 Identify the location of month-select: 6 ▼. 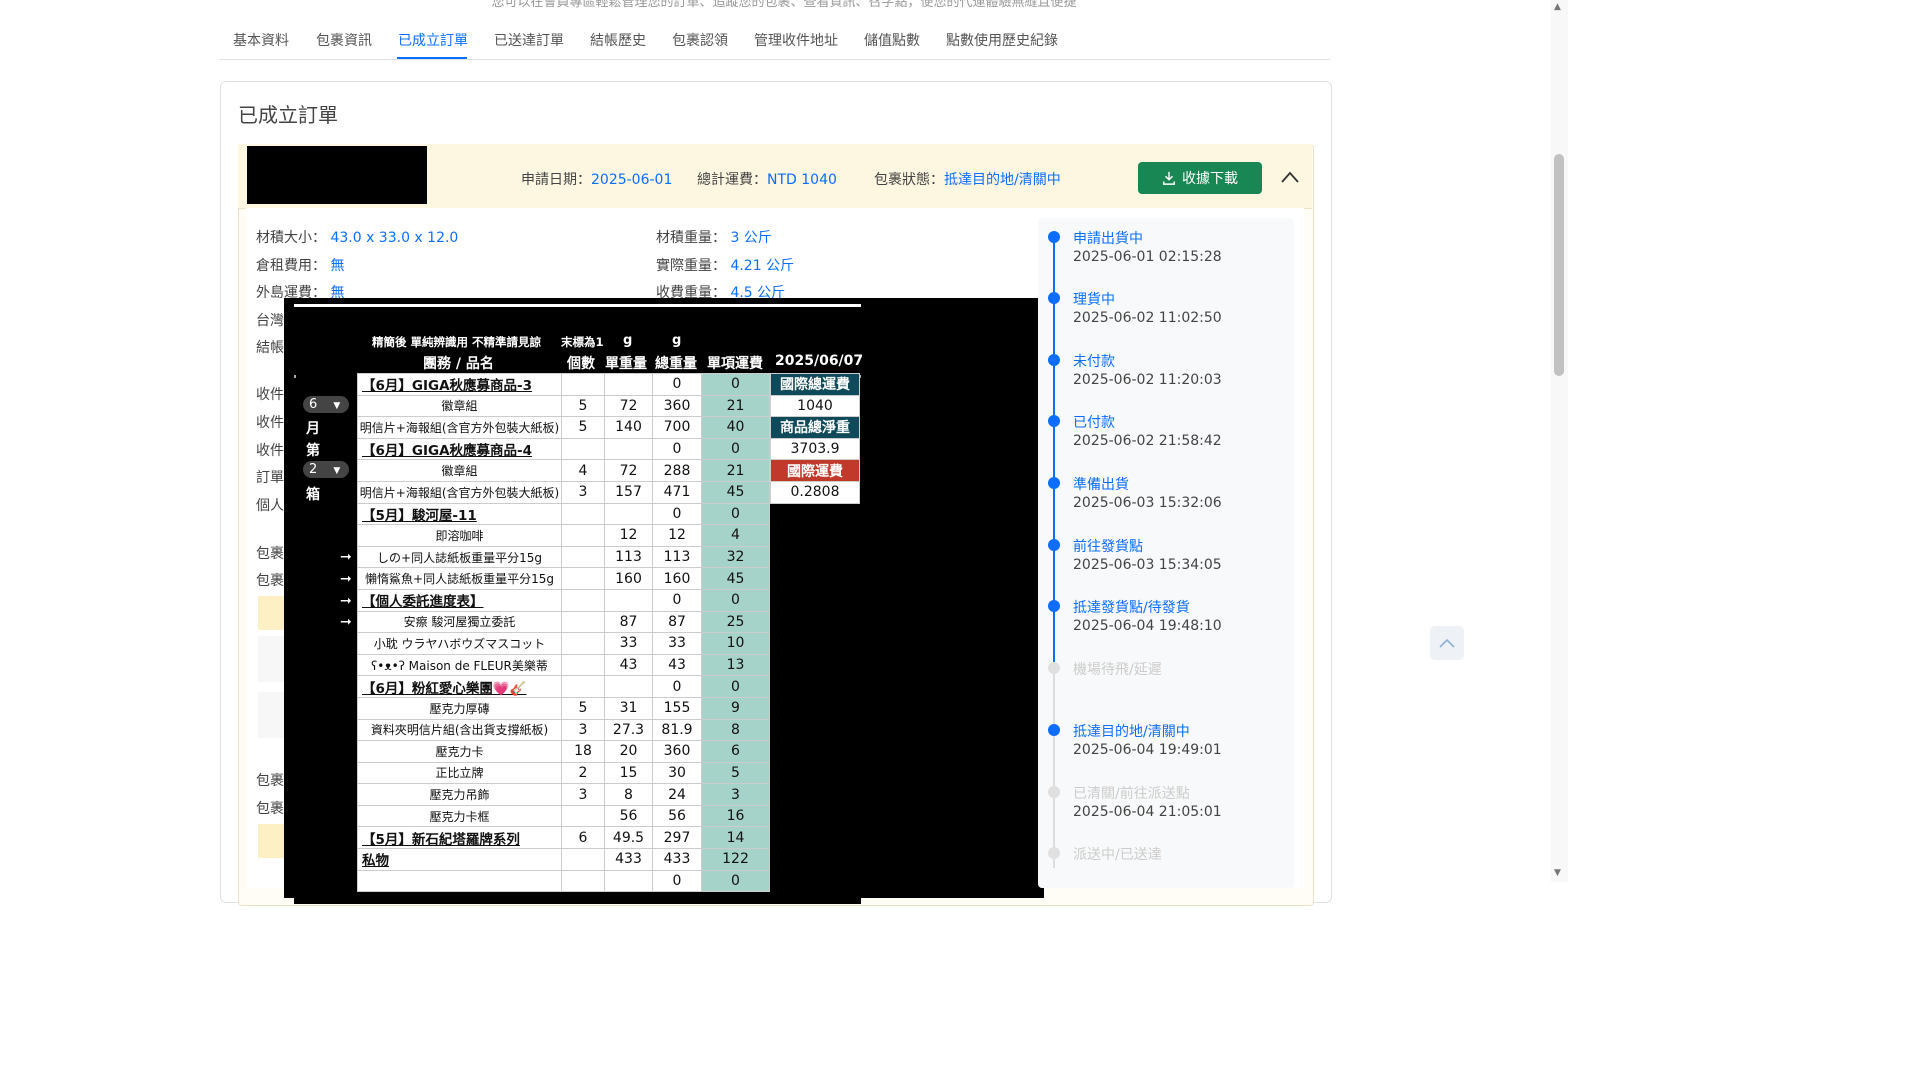
(326, 404).